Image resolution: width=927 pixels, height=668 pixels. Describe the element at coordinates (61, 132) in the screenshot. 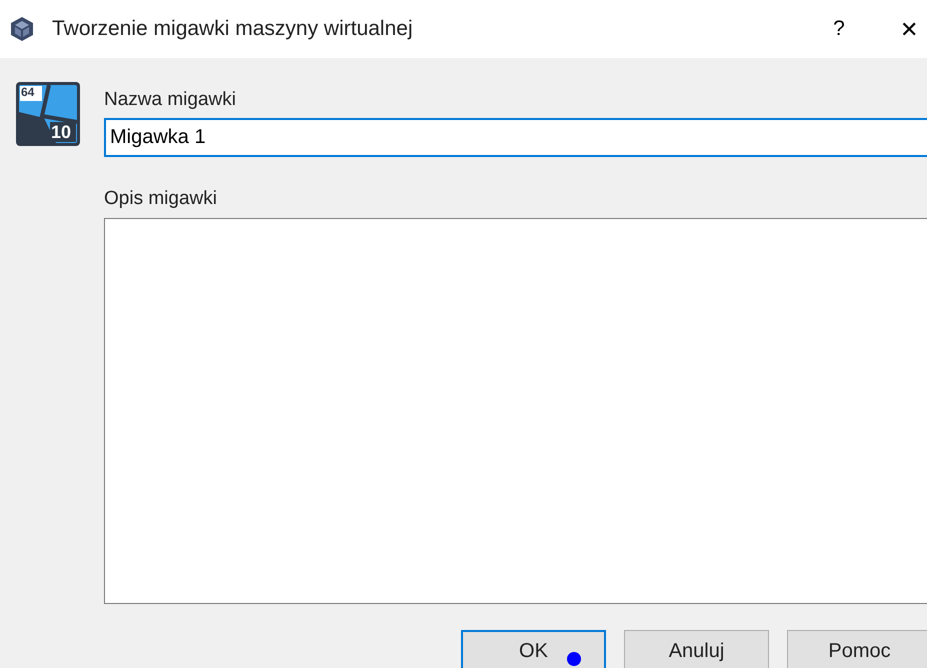

I see `logo-version-label: 10` at that location.